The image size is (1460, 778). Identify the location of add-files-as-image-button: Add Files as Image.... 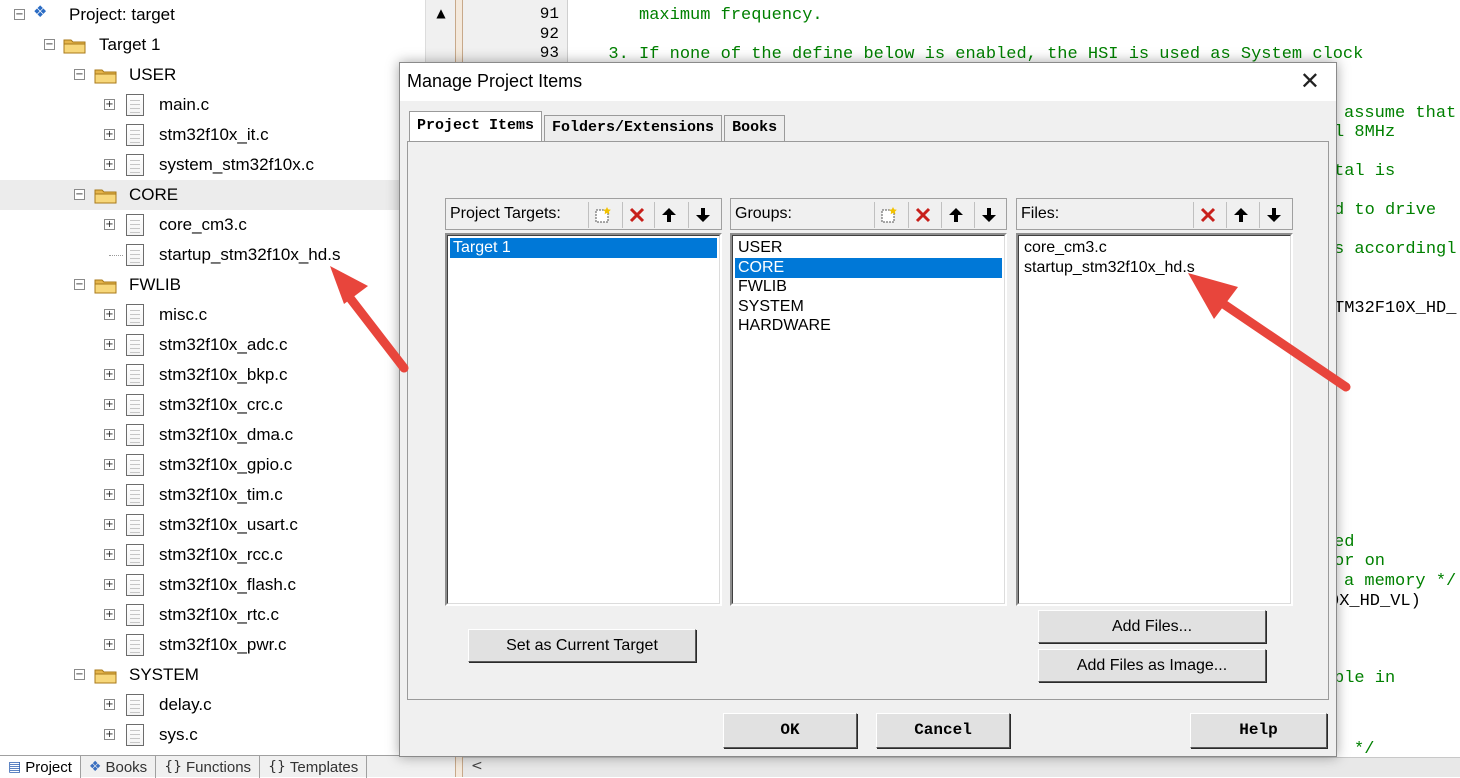
(1152, 665).